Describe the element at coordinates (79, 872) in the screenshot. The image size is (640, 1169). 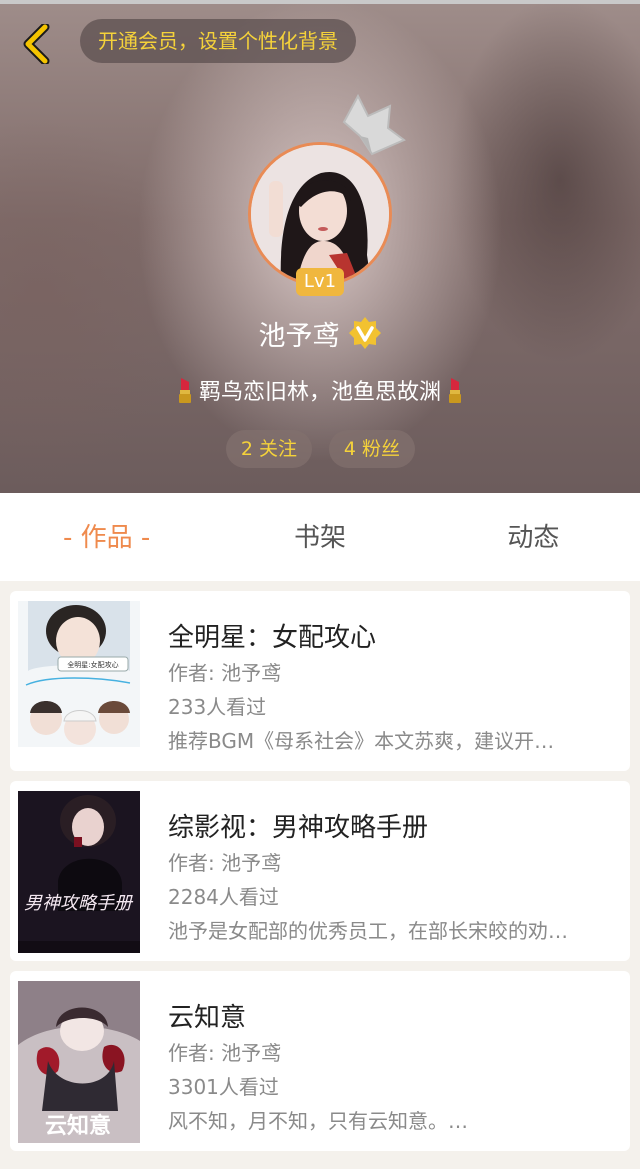
I see `book-cover: 男神攻略手册` at that location.